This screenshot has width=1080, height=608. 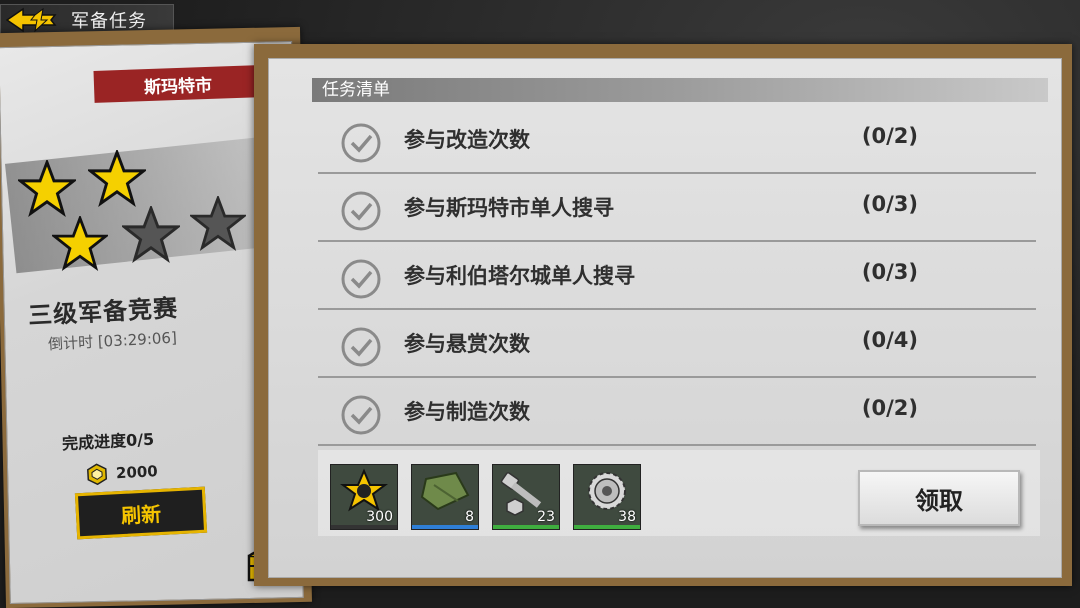 I want to click on reward-count: 38, so click(x=627, y=517).